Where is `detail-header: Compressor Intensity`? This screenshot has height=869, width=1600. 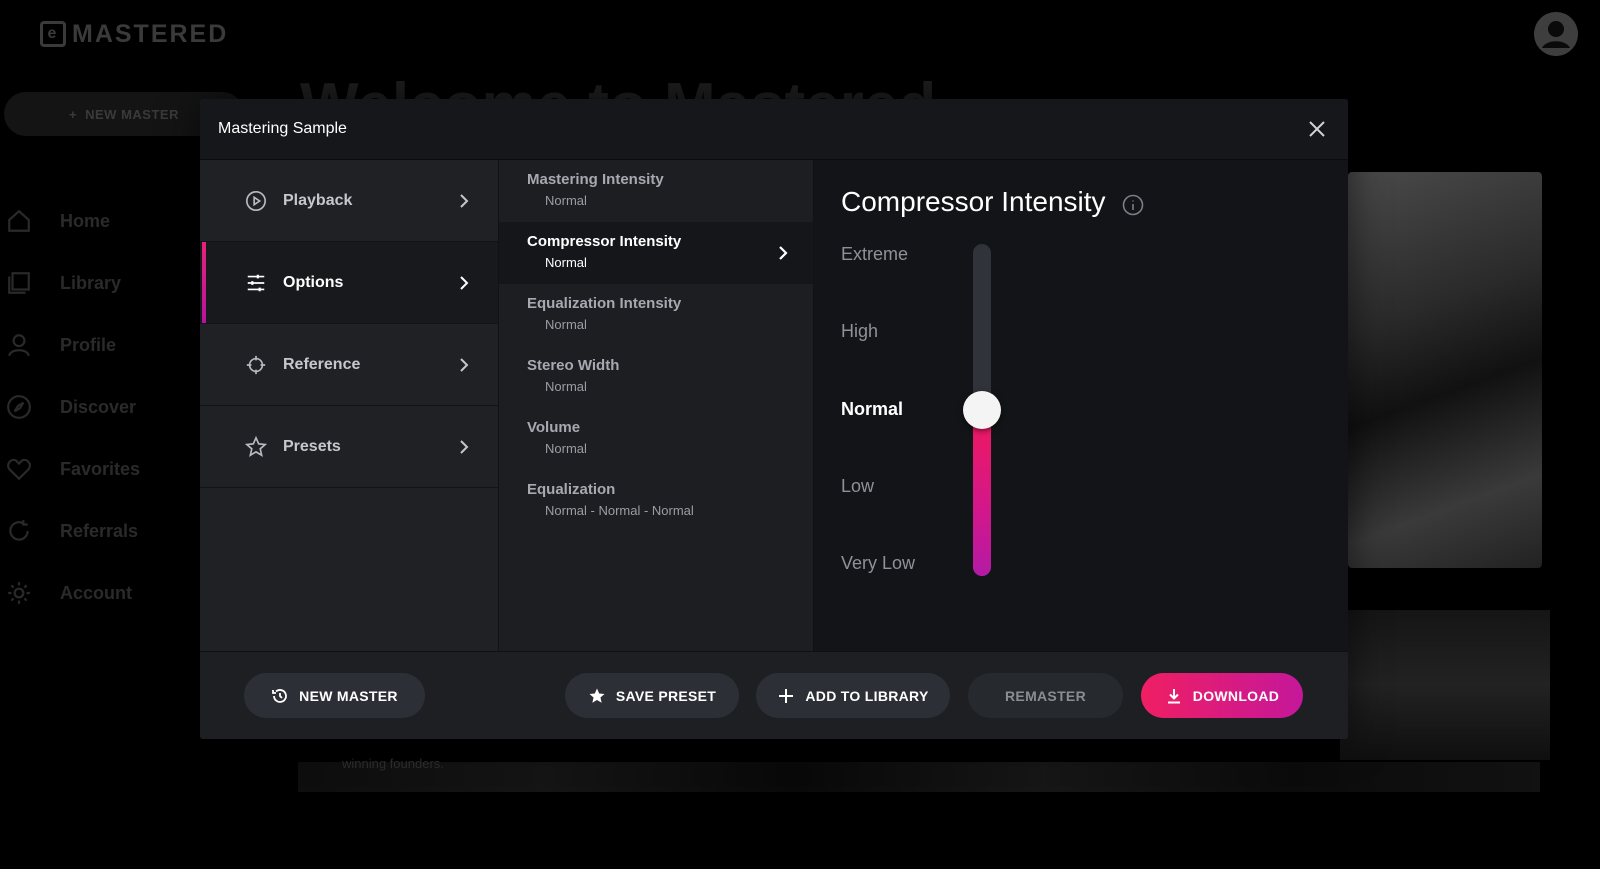 detail-header: Compressor Intensity is located at coordinates (992, 202).